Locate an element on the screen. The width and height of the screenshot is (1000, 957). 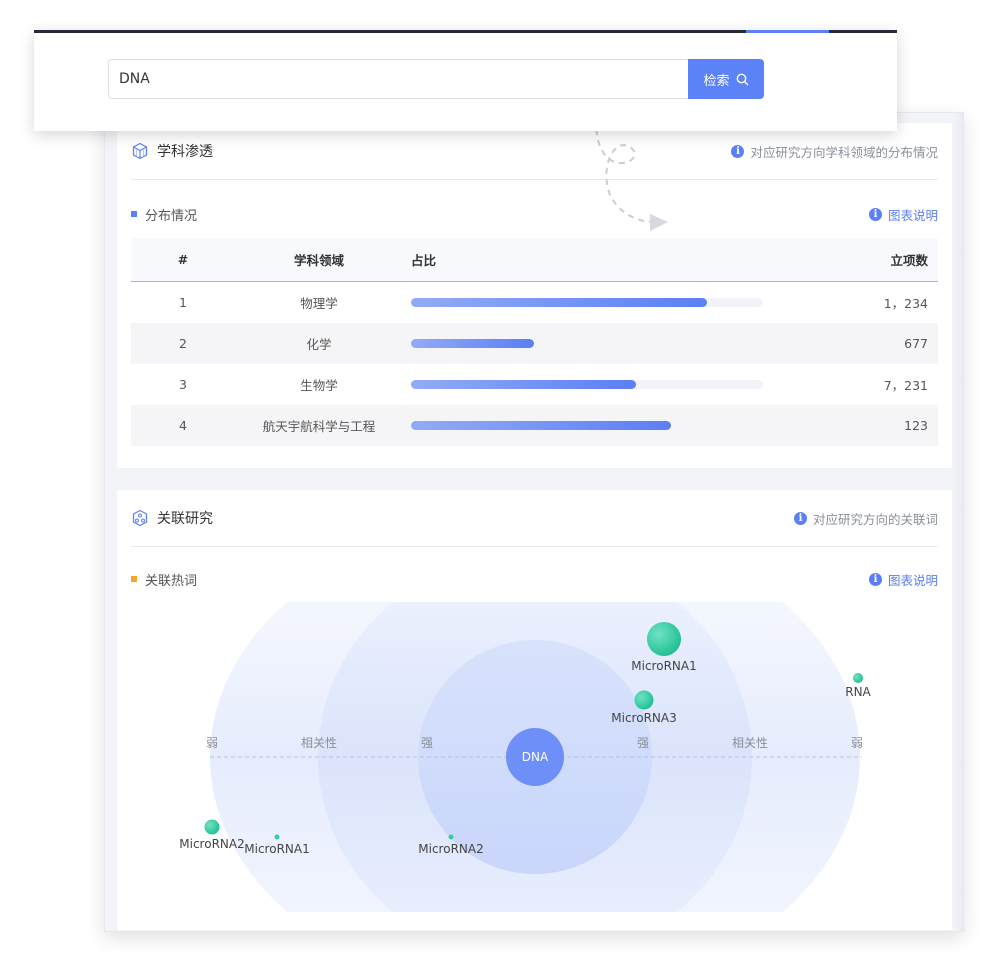
distribution-subtitle: 分布情况 is located at coordinates (171, 216).